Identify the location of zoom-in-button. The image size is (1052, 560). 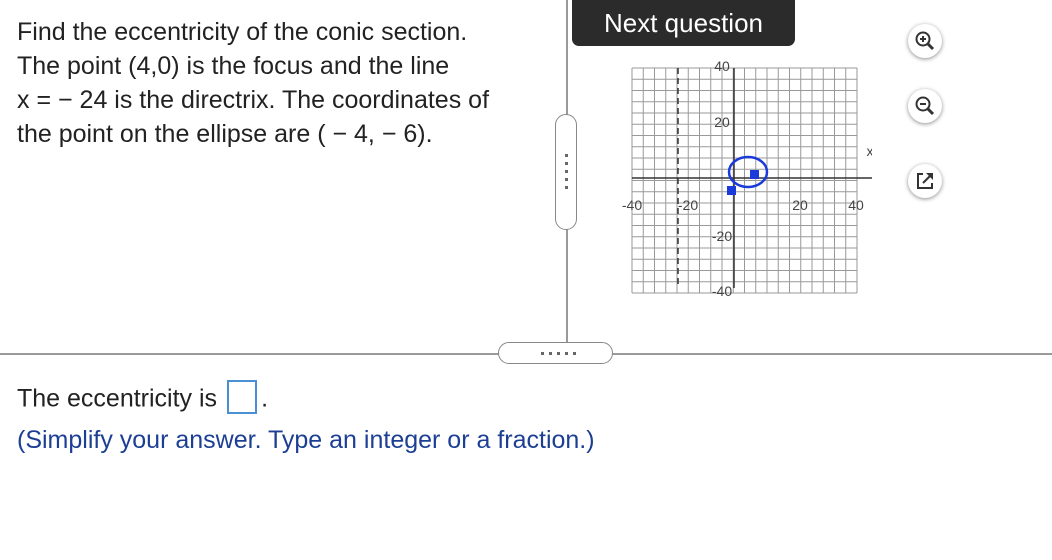
(925, 41).